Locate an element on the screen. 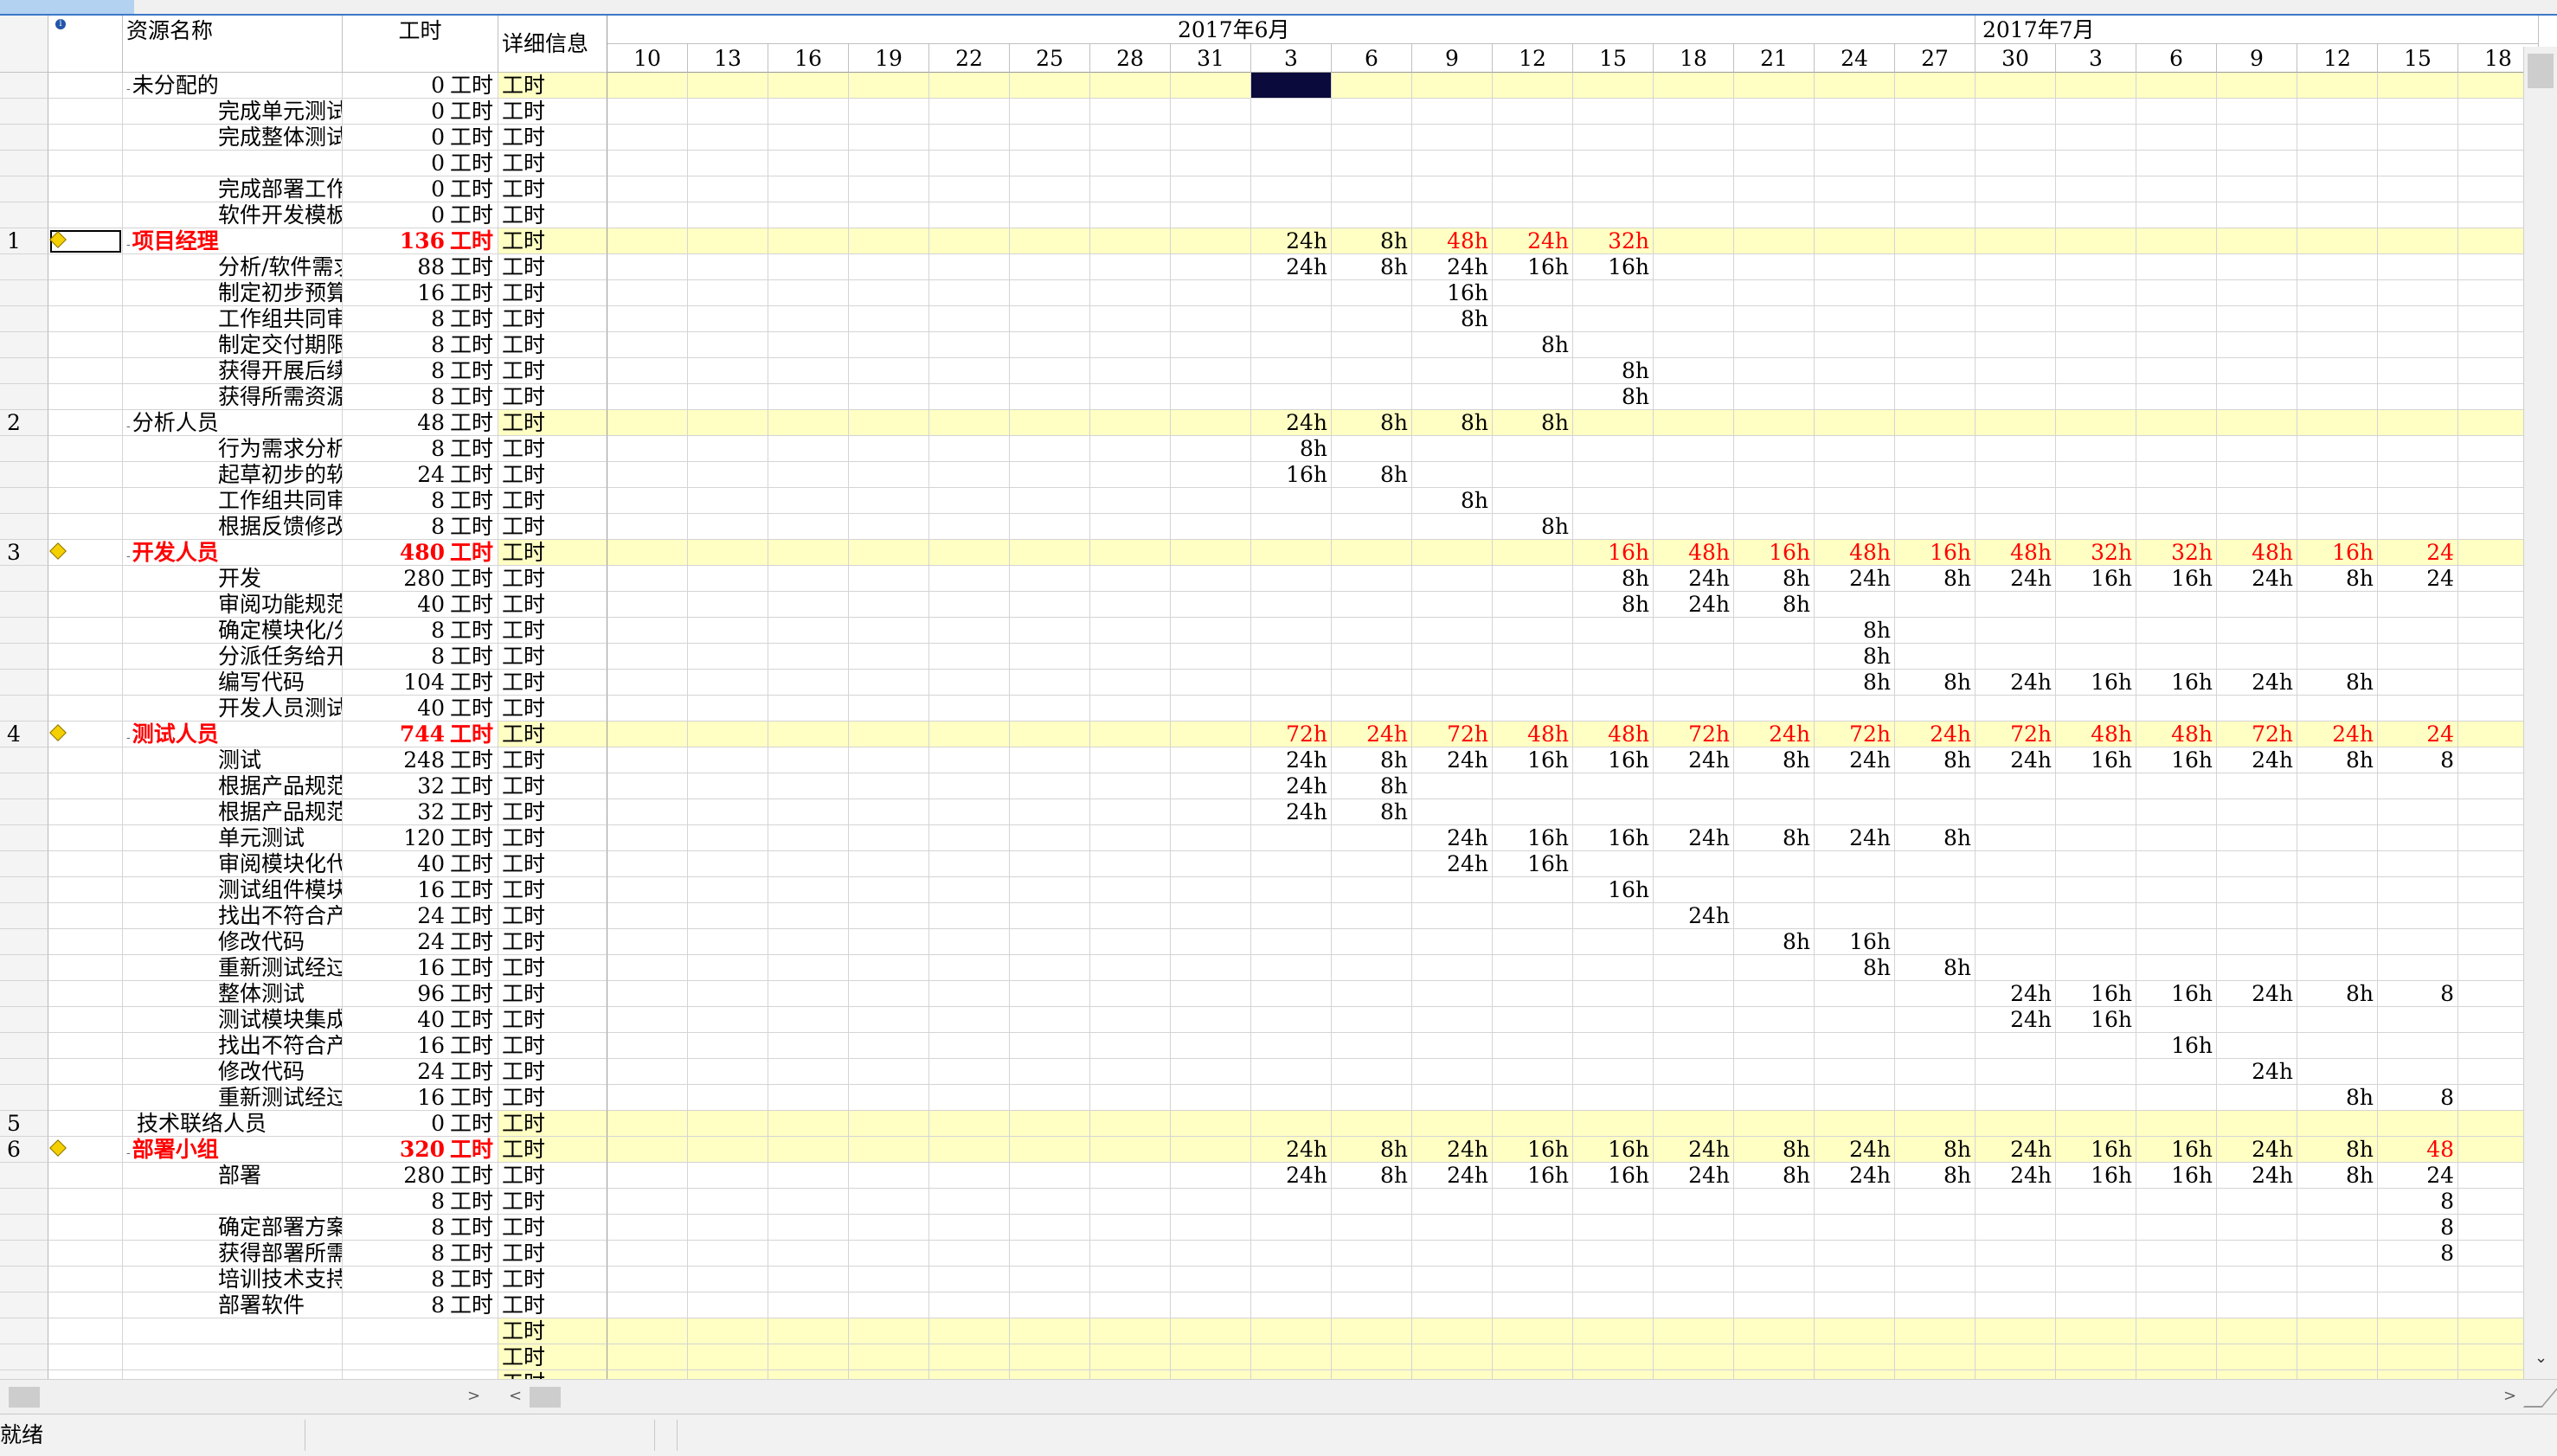  assignment-row: 工作组共同审阅8工时工时8h is located at coordinates (1278, 319).